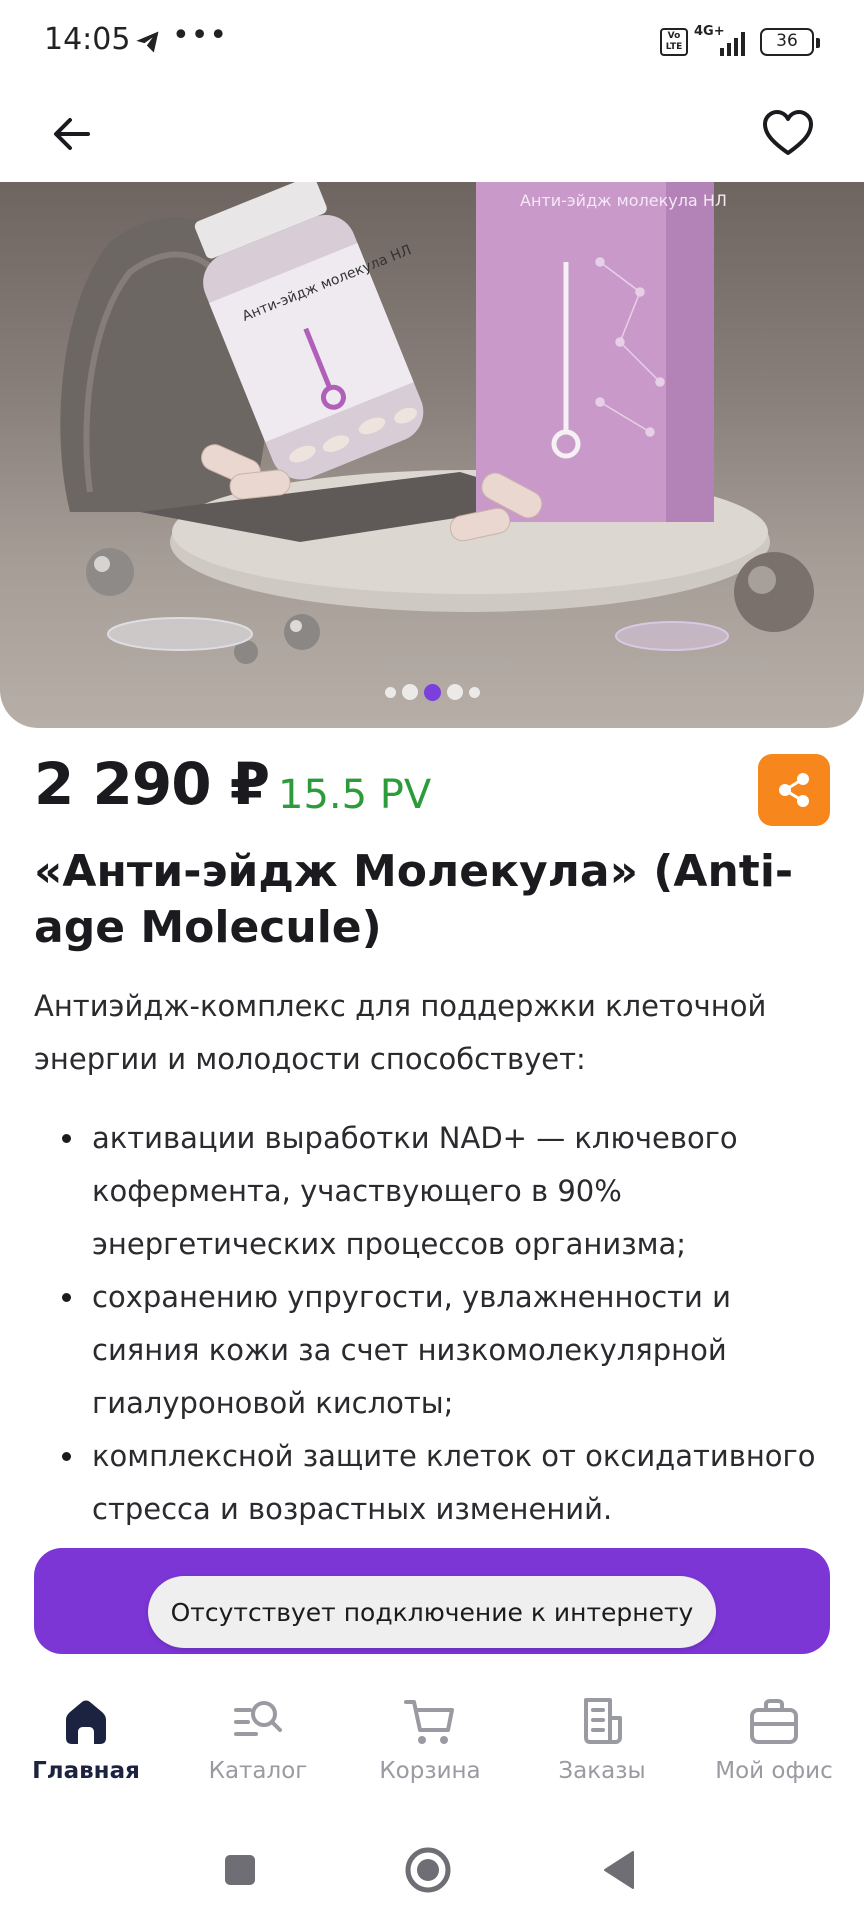 The image size is (864, 1920). I want to click on favorite-button, so click(788, 134).